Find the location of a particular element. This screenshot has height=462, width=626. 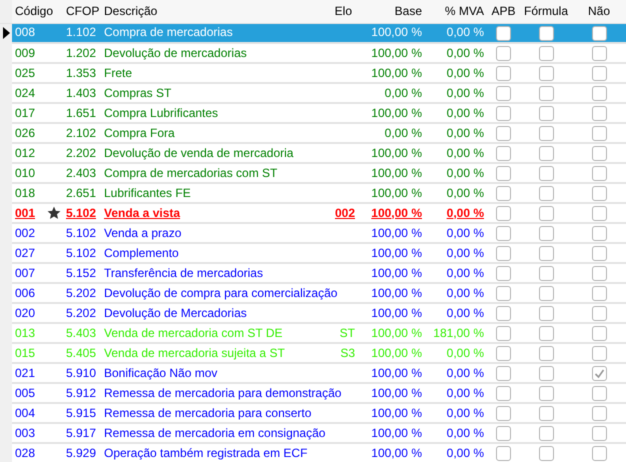

cfop-cell: 5.929 is located at coordinates (81, 453).